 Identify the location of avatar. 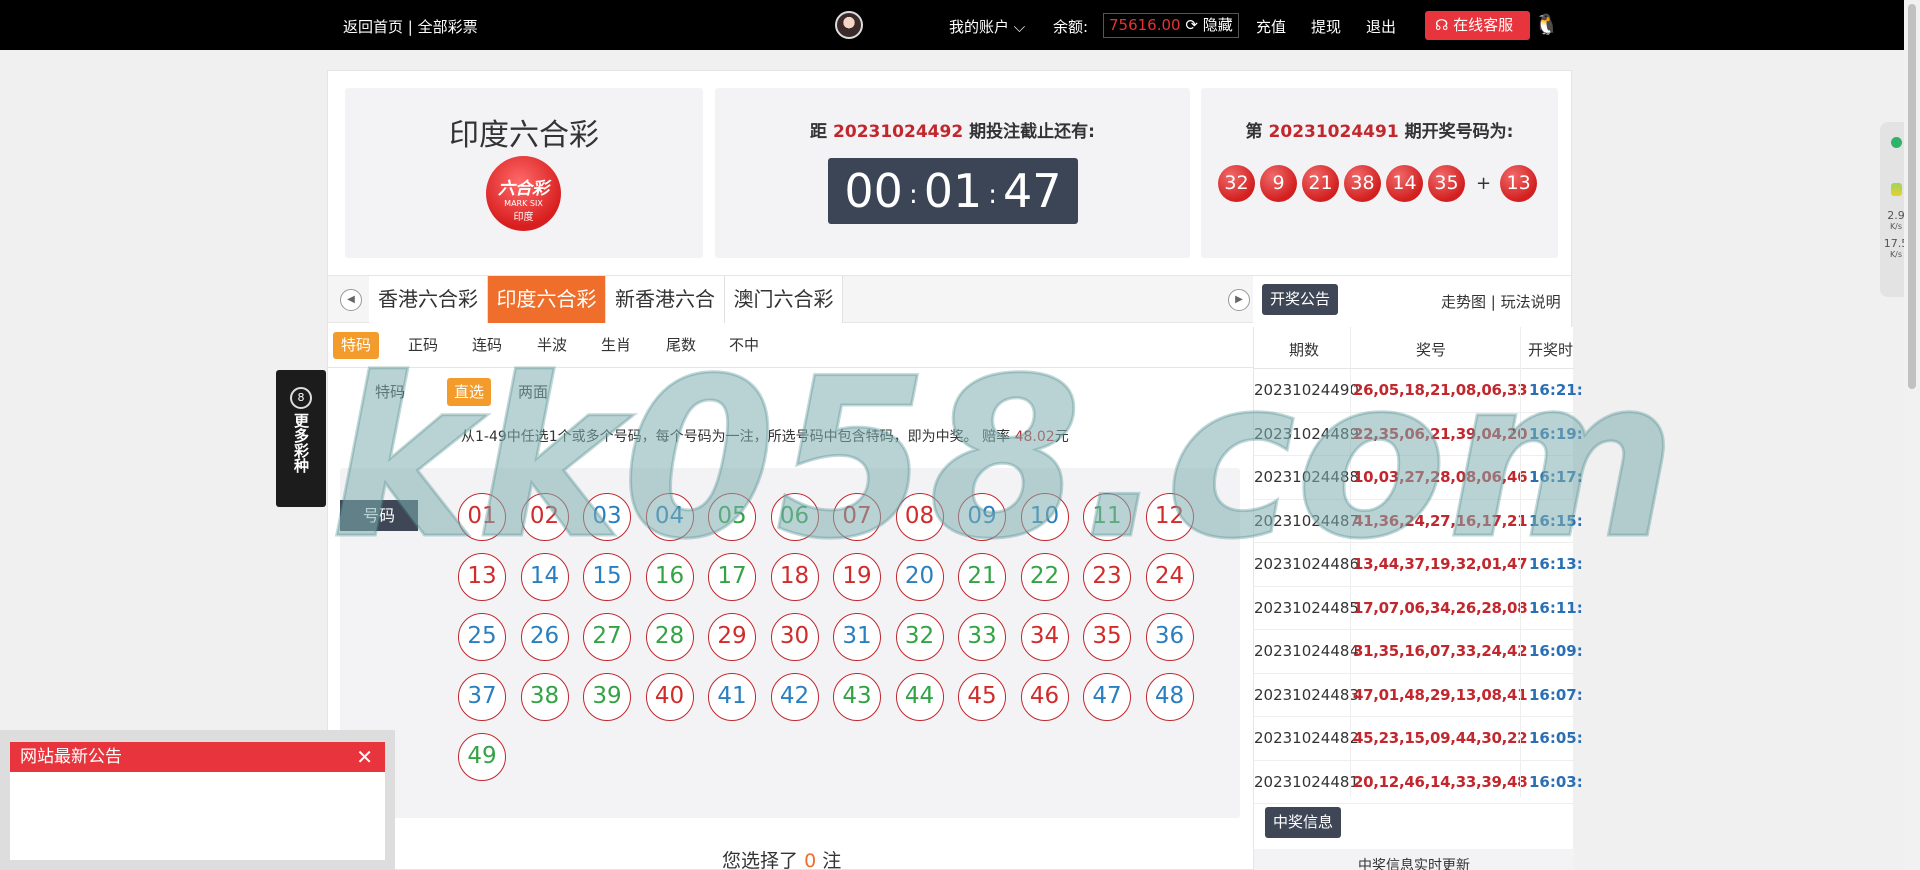
(849, 25).